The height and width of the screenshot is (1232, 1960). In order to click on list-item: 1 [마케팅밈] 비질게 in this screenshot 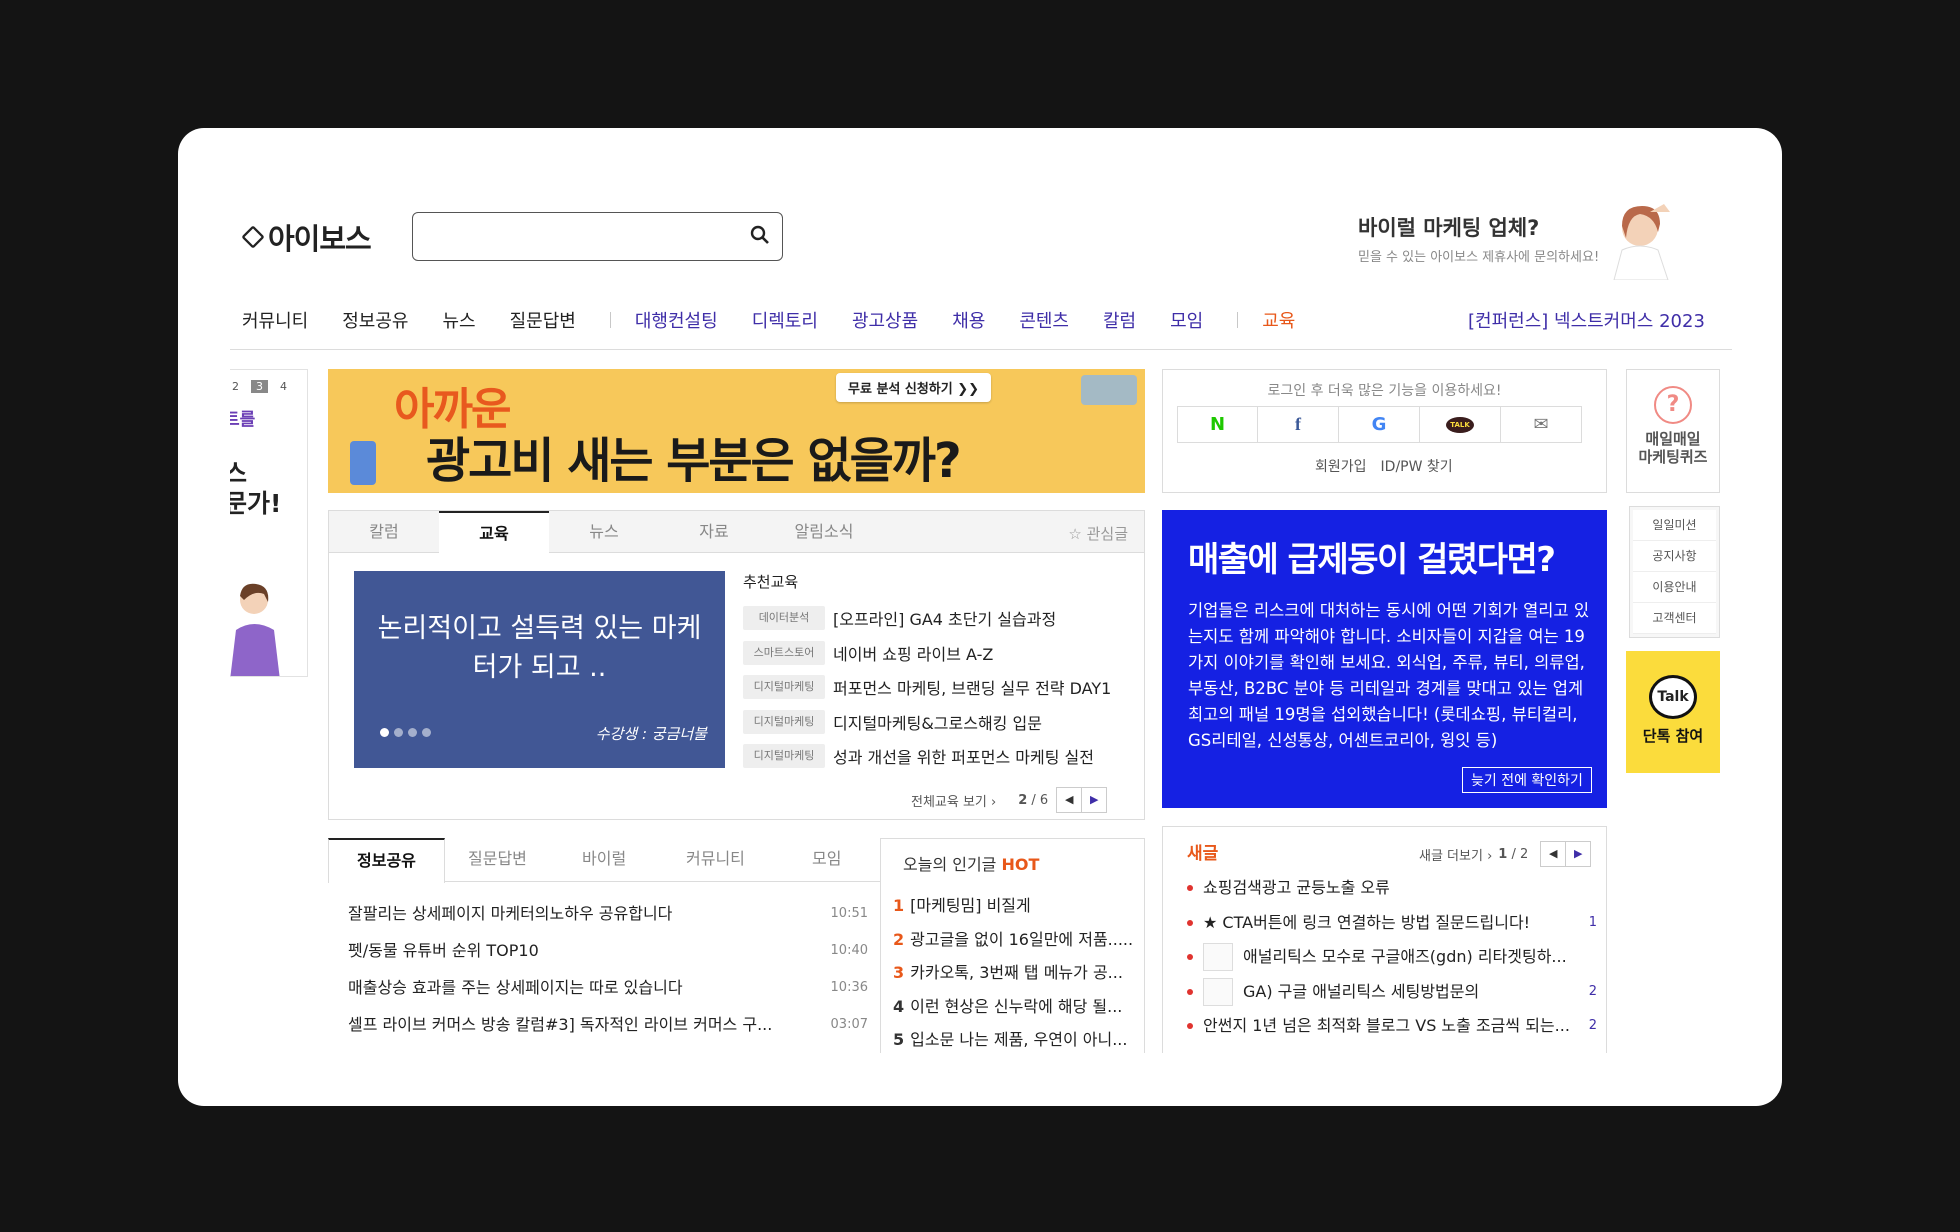, I will do `click(1018, 906)`.